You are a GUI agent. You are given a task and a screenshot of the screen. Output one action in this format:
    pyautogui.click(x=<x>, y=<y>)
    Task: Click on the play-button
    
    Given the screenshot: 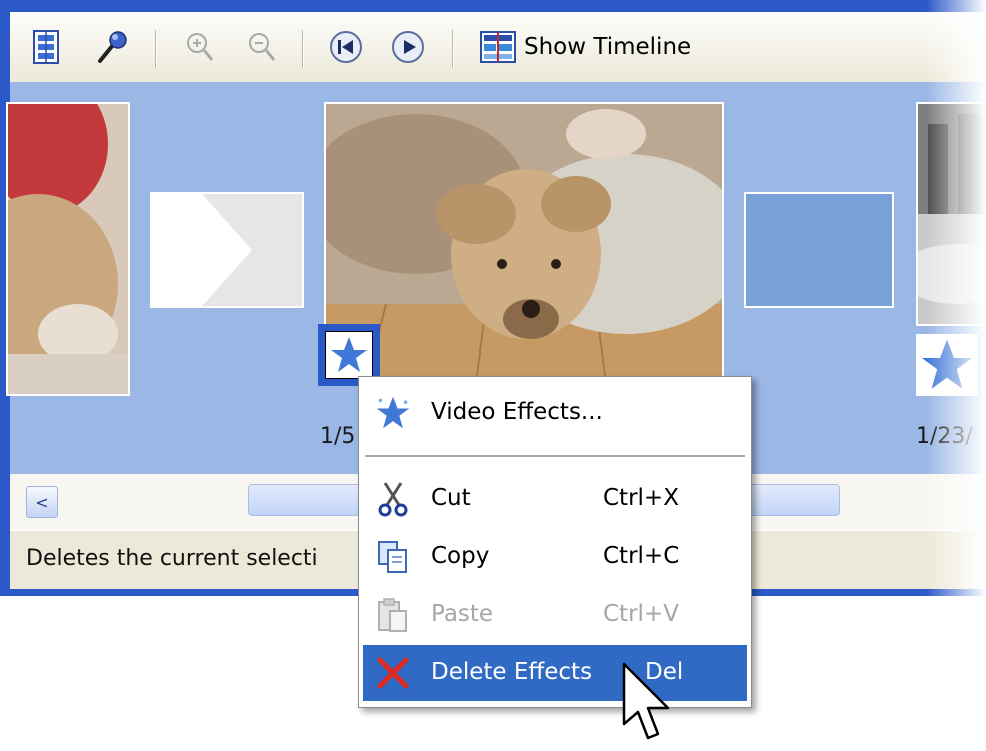 What is the action you would take?
    pyautogui.click(x=408, y=47)
    